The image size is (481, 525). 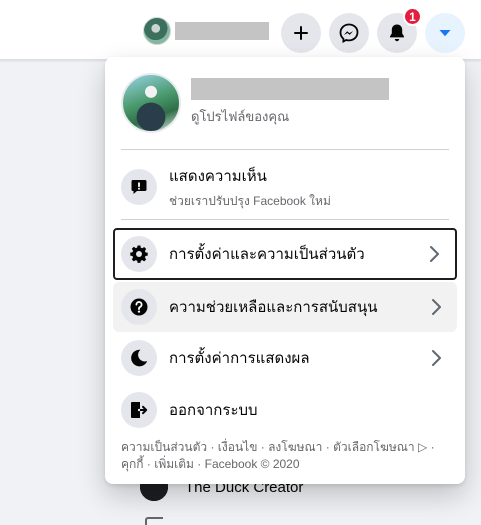 I want to click on question-icon-circle, so click(x=139, y=307).